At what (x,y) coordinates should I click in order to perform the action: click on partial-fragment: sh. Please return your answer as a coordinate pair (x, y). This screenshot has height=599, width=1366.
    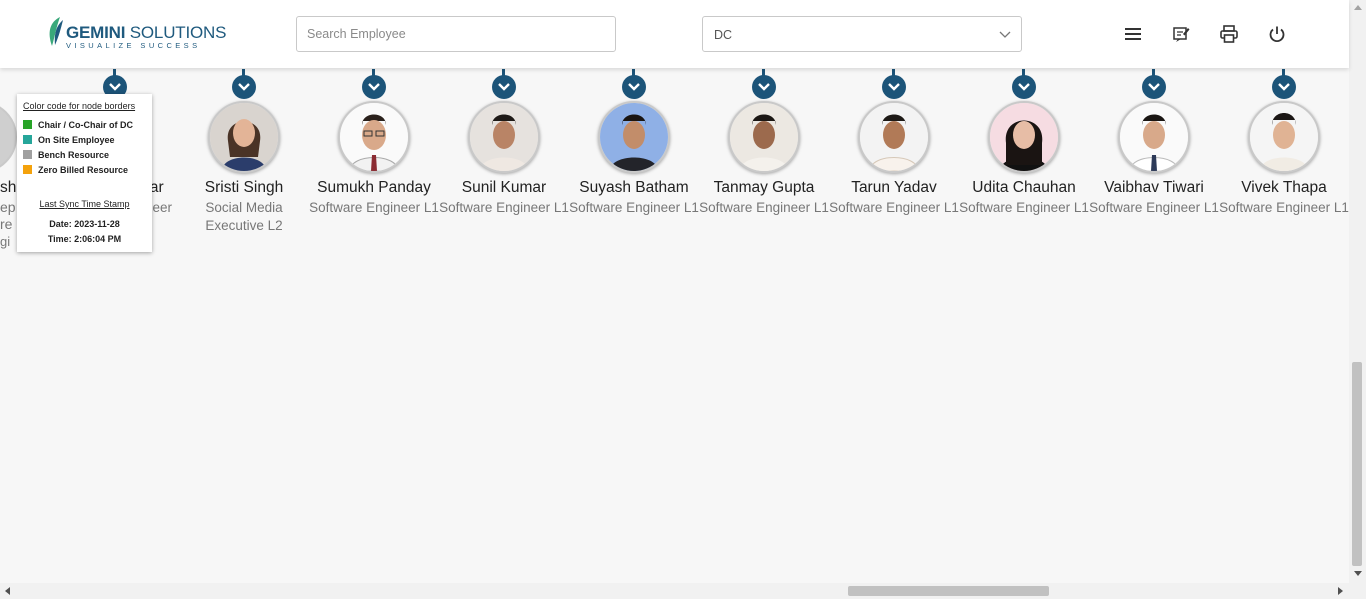
    Looking at the image, I should click on (8, 187).